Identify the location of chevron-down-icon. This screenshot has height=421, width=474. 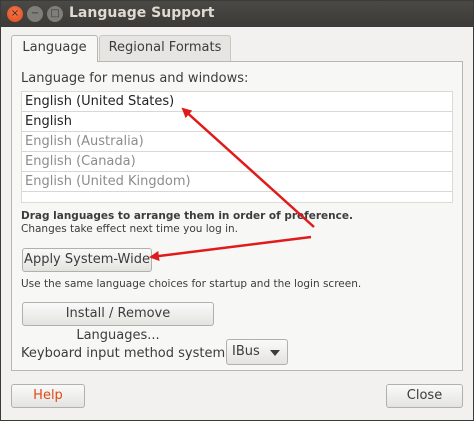
(275, 353).